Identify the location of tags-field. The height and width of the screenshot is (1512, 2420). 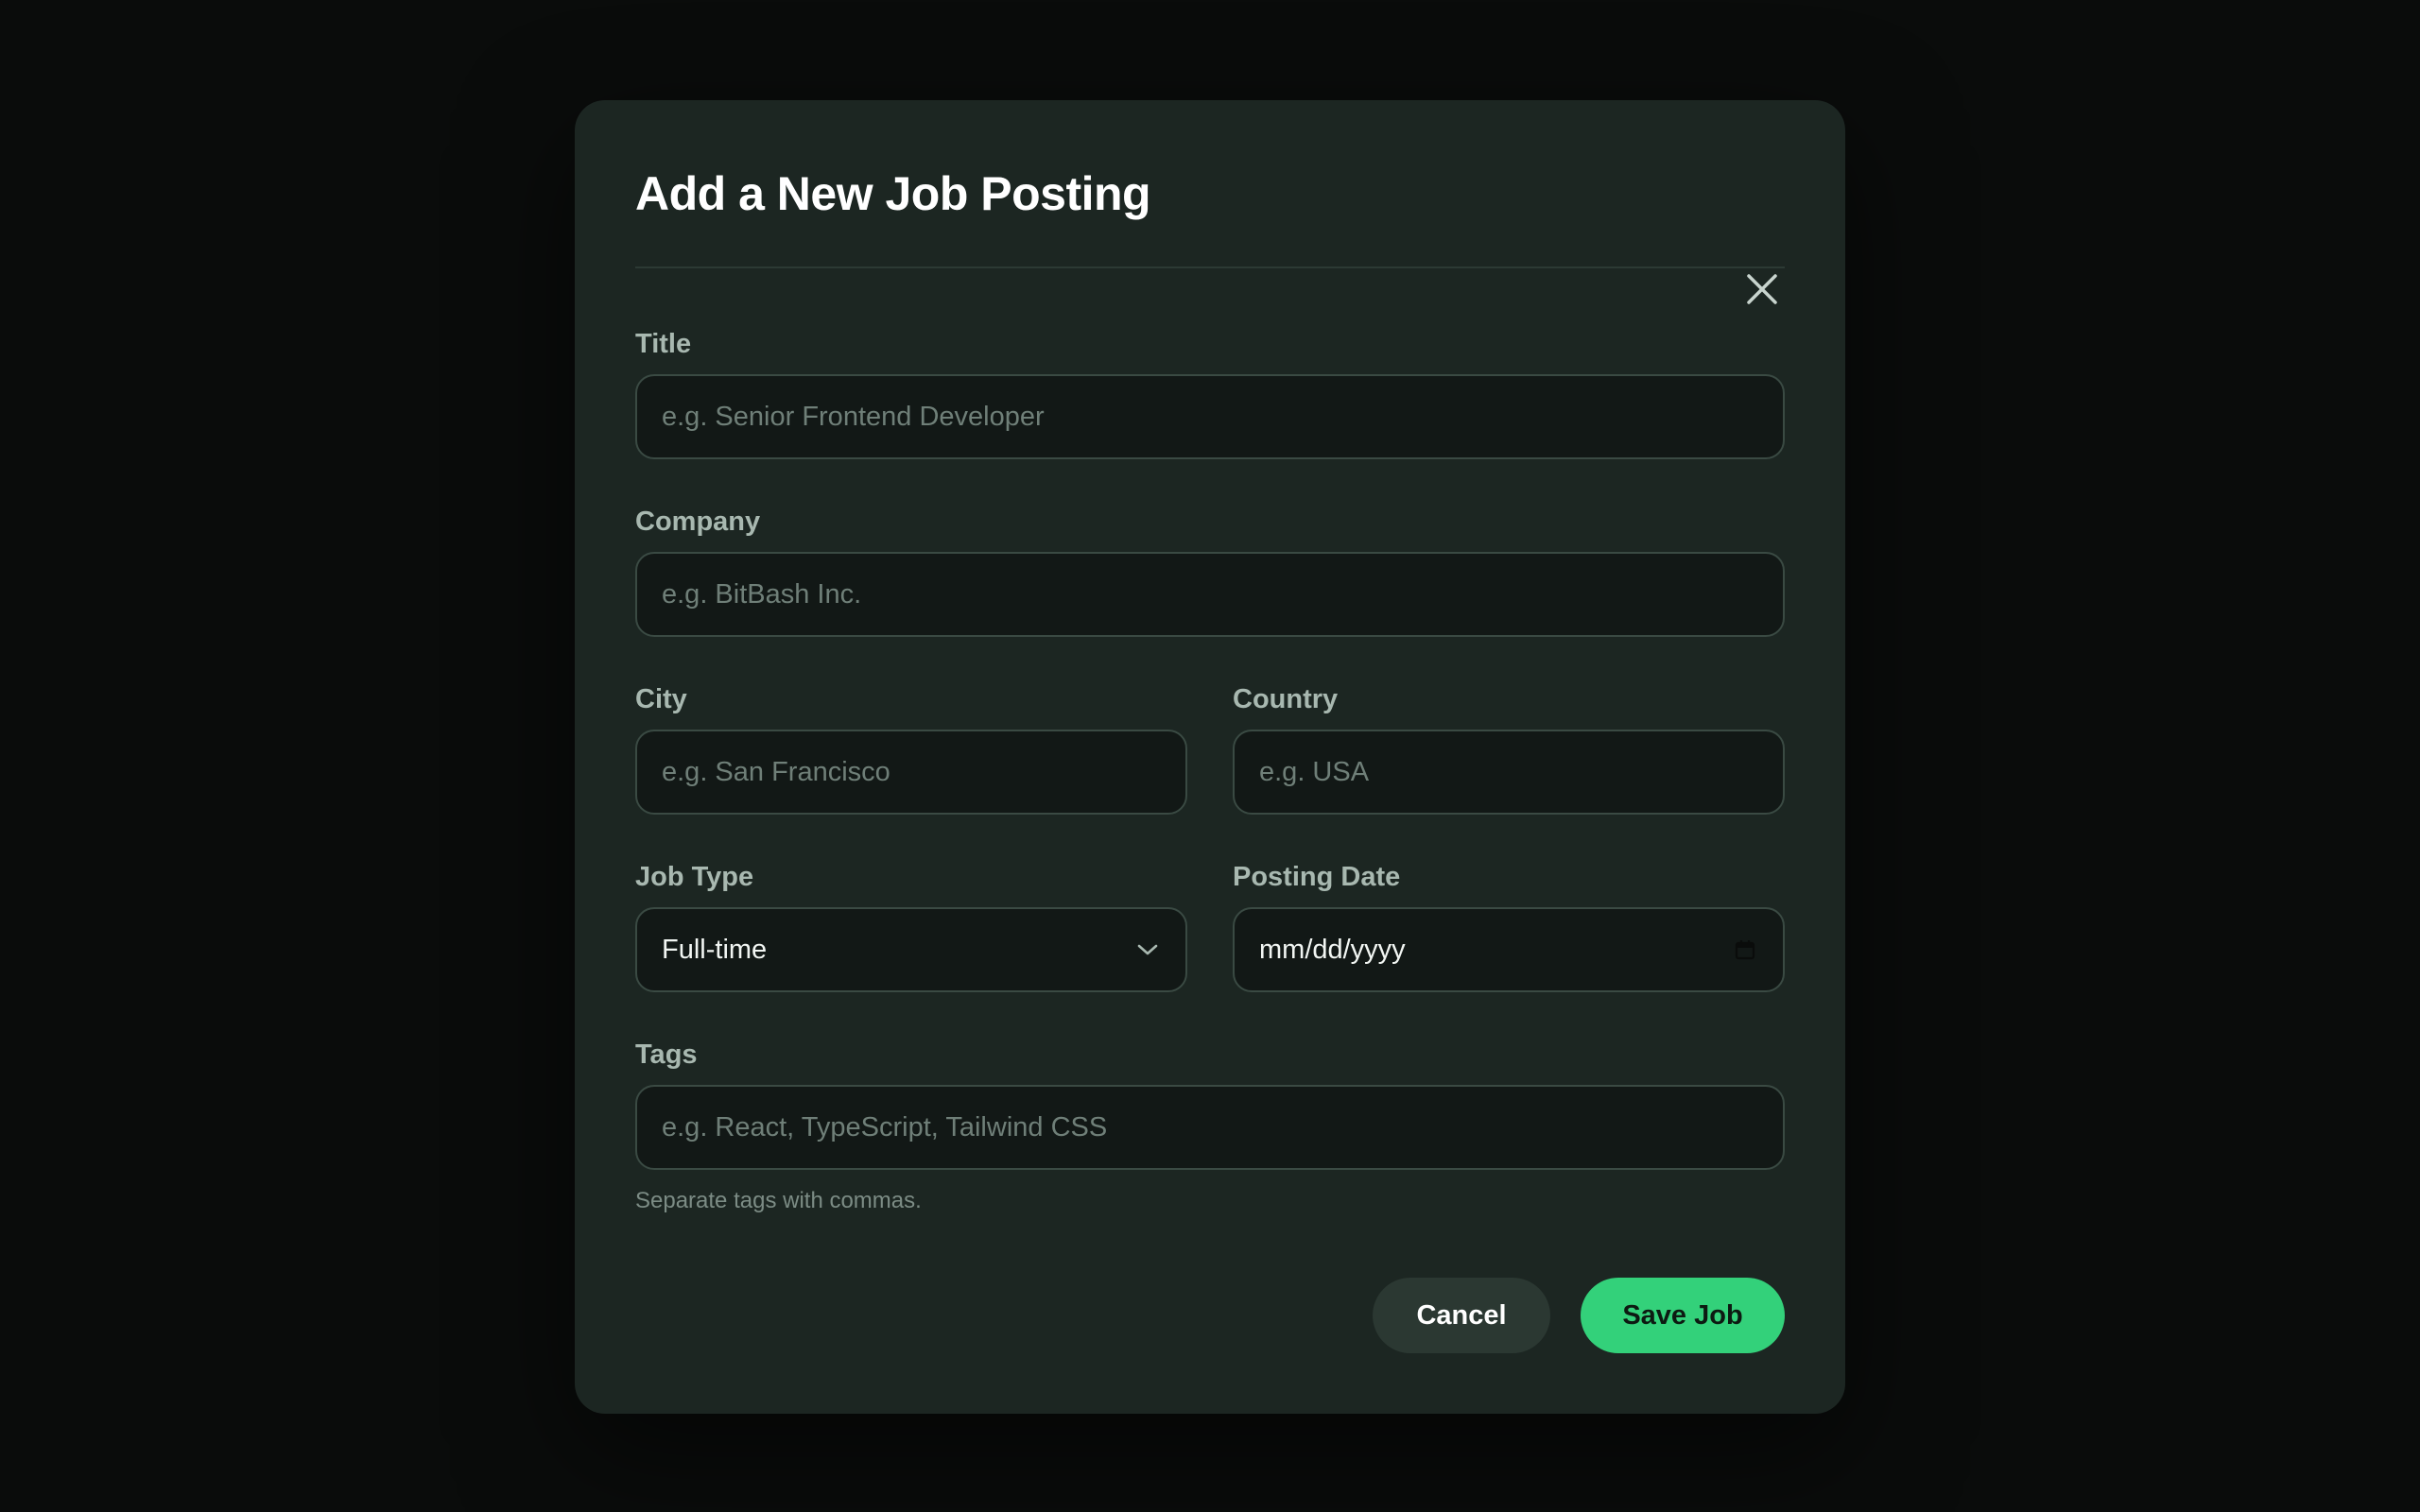
(1210, 1127).